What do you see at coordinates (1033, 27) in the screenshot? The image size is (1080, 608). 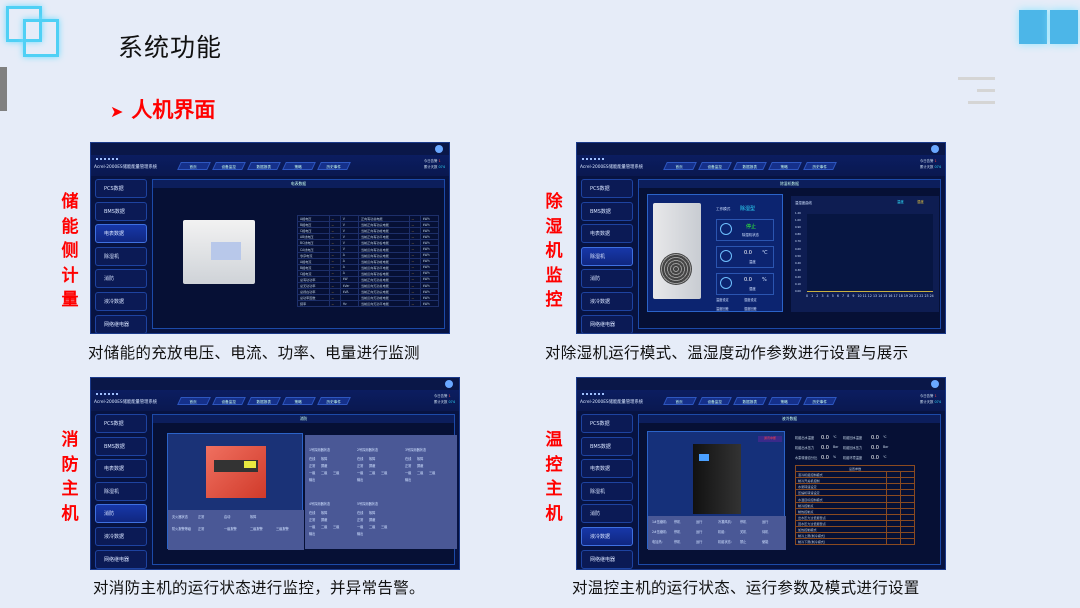 I see `decor-block` at bounding box center [1033, 27].